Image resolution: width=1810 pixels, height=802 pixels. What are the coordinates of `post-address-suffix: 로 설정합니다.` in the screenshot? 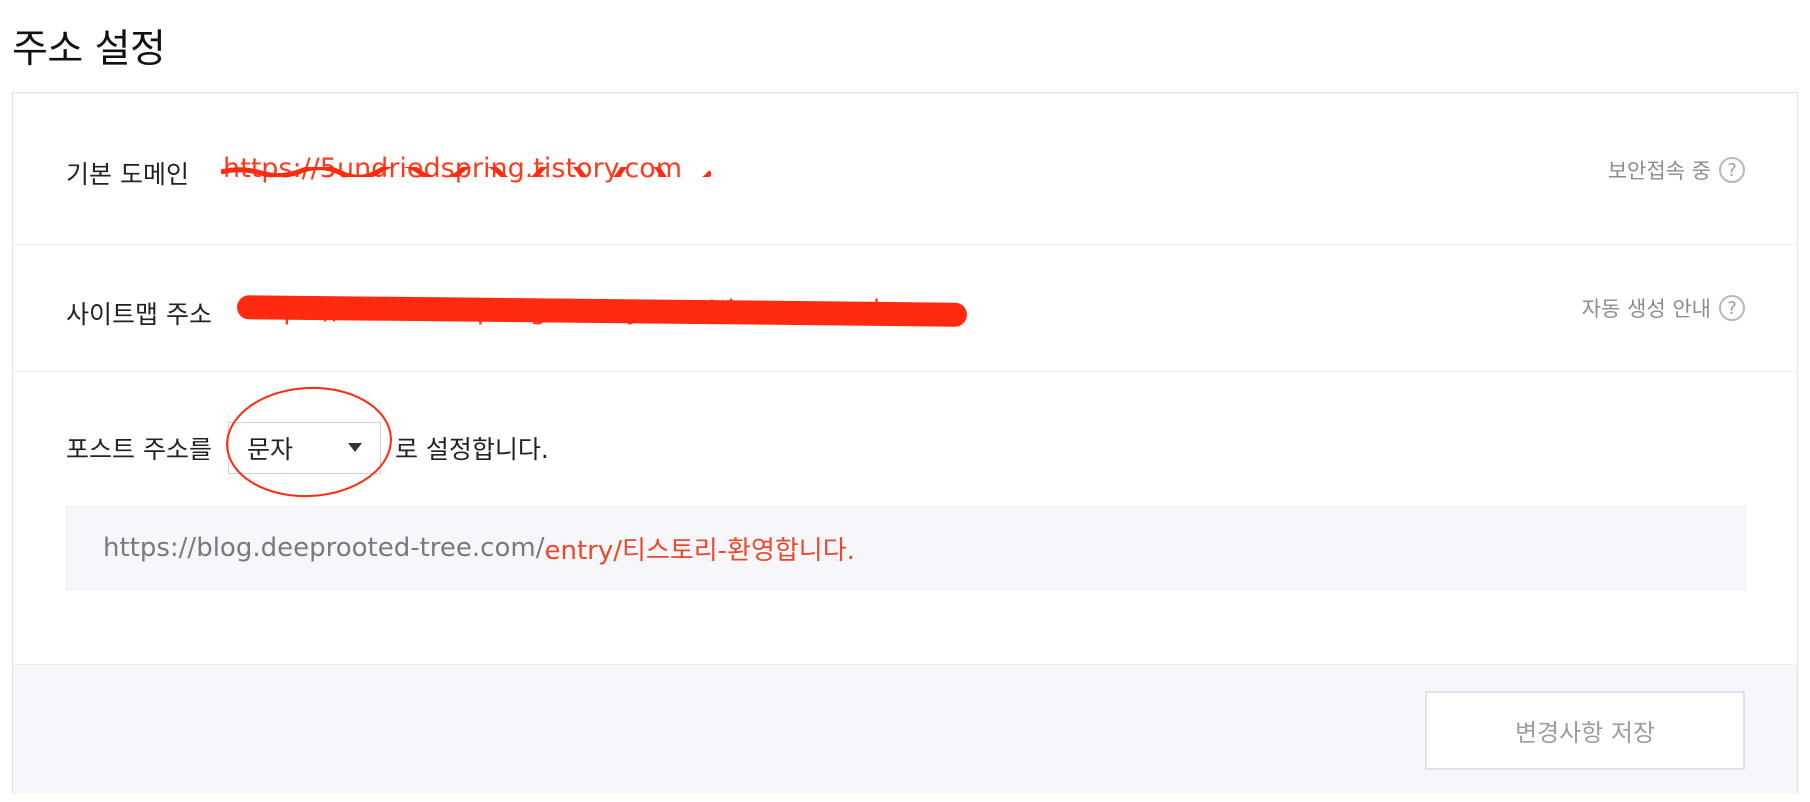 It's located at (471, 449).